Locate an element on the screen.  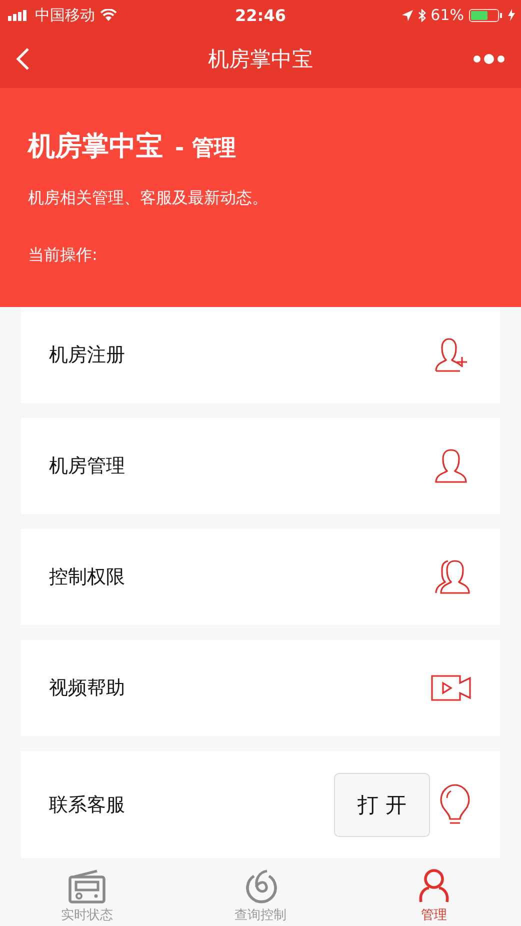
more-icon is located at coordinates (489, 59).